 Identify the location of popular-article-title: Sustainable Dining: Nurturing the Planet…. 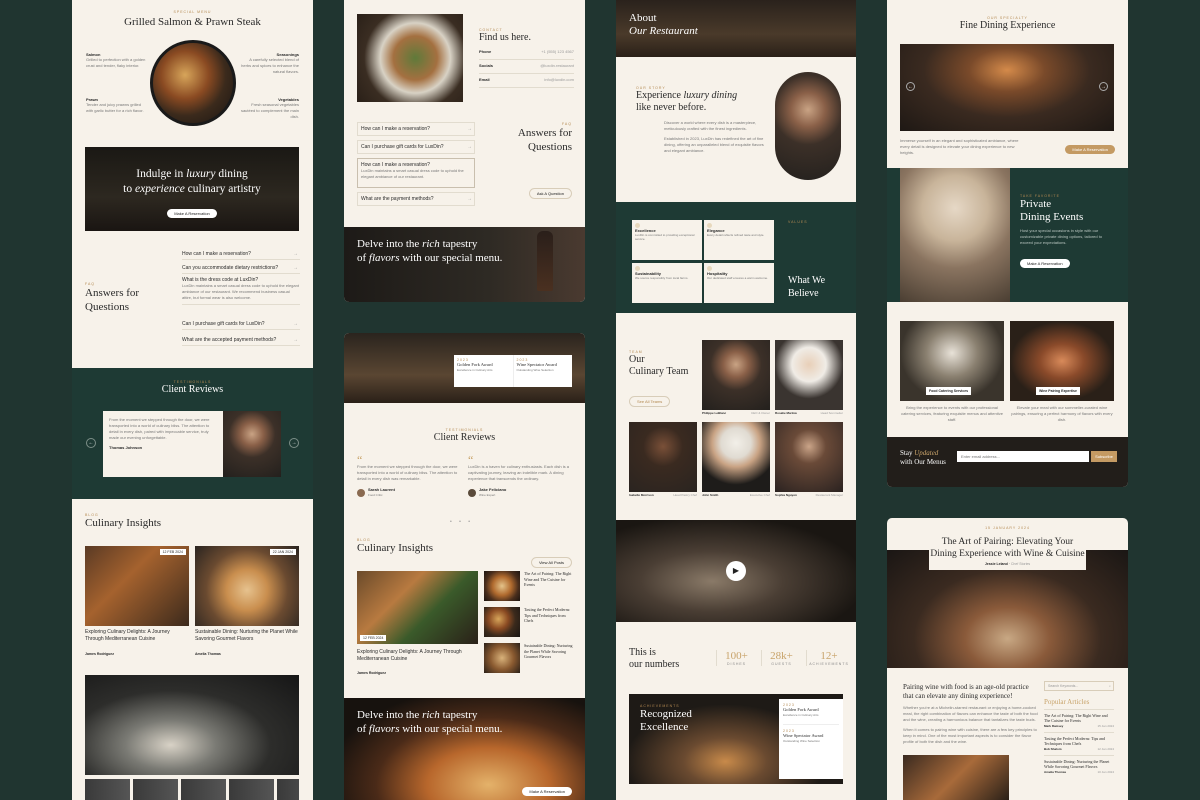
(1079, 764).